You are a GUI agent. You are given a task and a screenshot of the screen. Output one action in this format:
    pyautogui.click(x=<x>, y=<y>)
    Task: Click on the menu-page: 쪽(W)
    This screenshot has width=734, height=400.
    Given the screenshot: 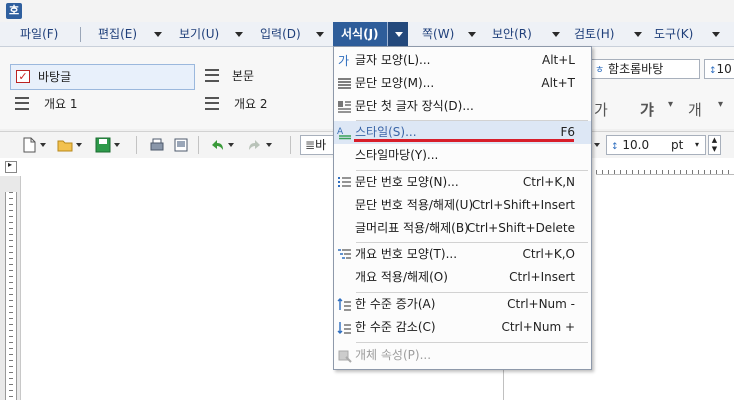 What is the action you would take?
    pyautogui.click(x=448, y=34)
    